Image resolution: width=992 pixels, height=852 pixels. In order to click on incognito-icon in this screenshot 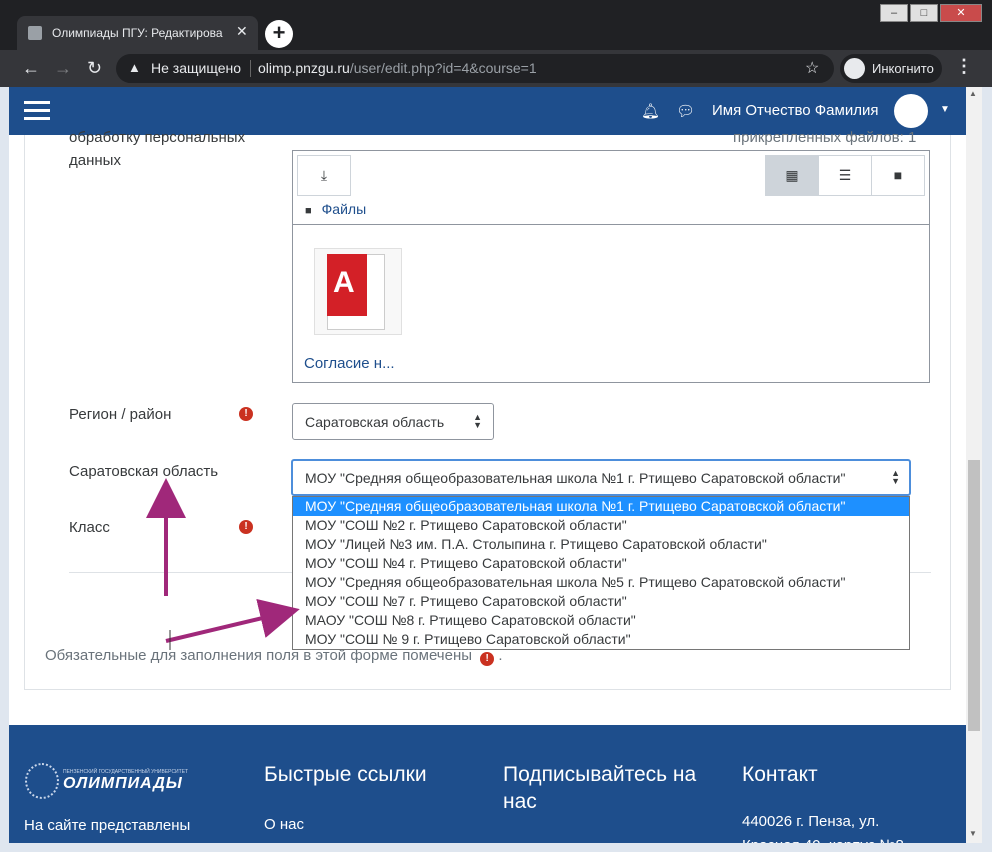, I will do `click(854, 68)`.